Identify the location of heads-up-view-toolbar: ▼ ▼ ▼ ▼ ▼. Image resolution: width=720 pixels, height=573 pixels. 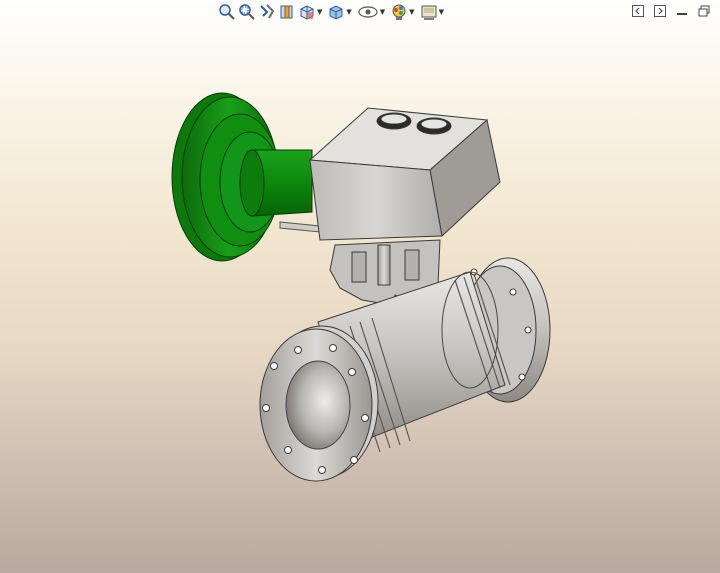
(332, 12).